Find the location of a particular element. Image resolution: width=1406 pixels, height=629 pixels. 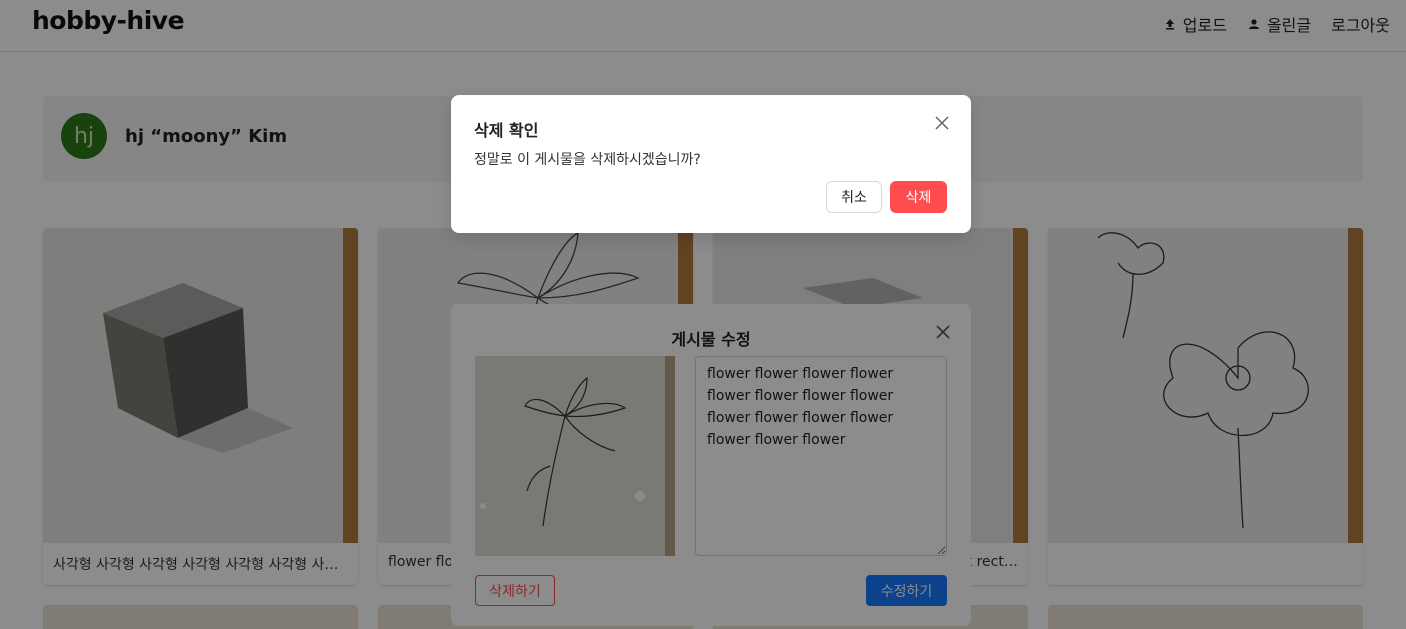

close-icon is located at coordinates (942, 123).